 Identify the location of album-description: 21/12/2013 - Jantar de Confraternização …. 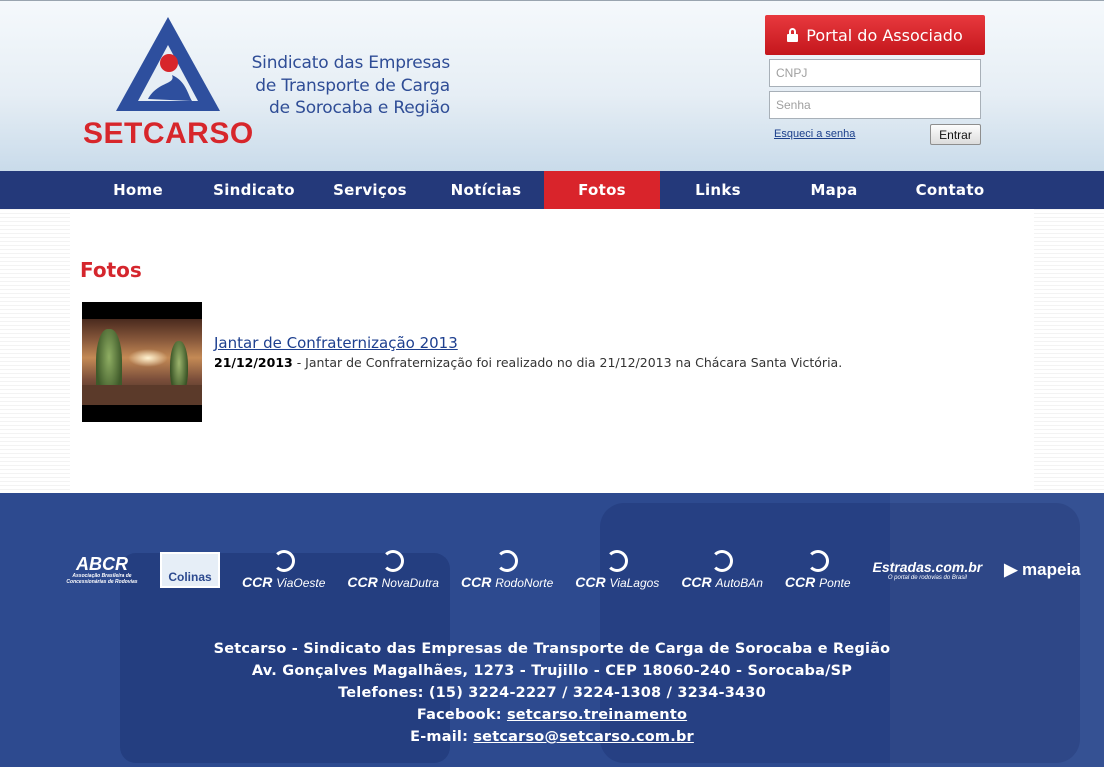
(528, 362).